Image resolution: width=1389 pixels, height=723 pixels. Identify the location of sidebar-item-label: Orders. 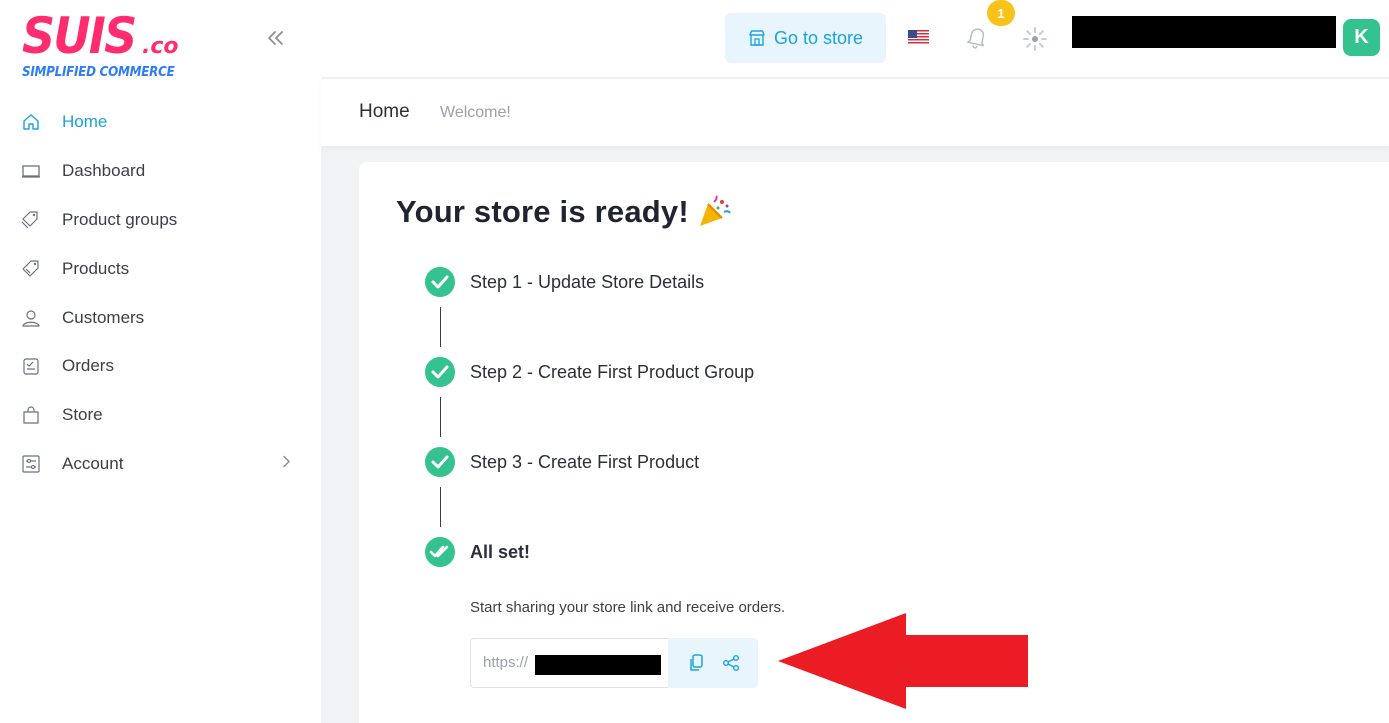
(88, 366).